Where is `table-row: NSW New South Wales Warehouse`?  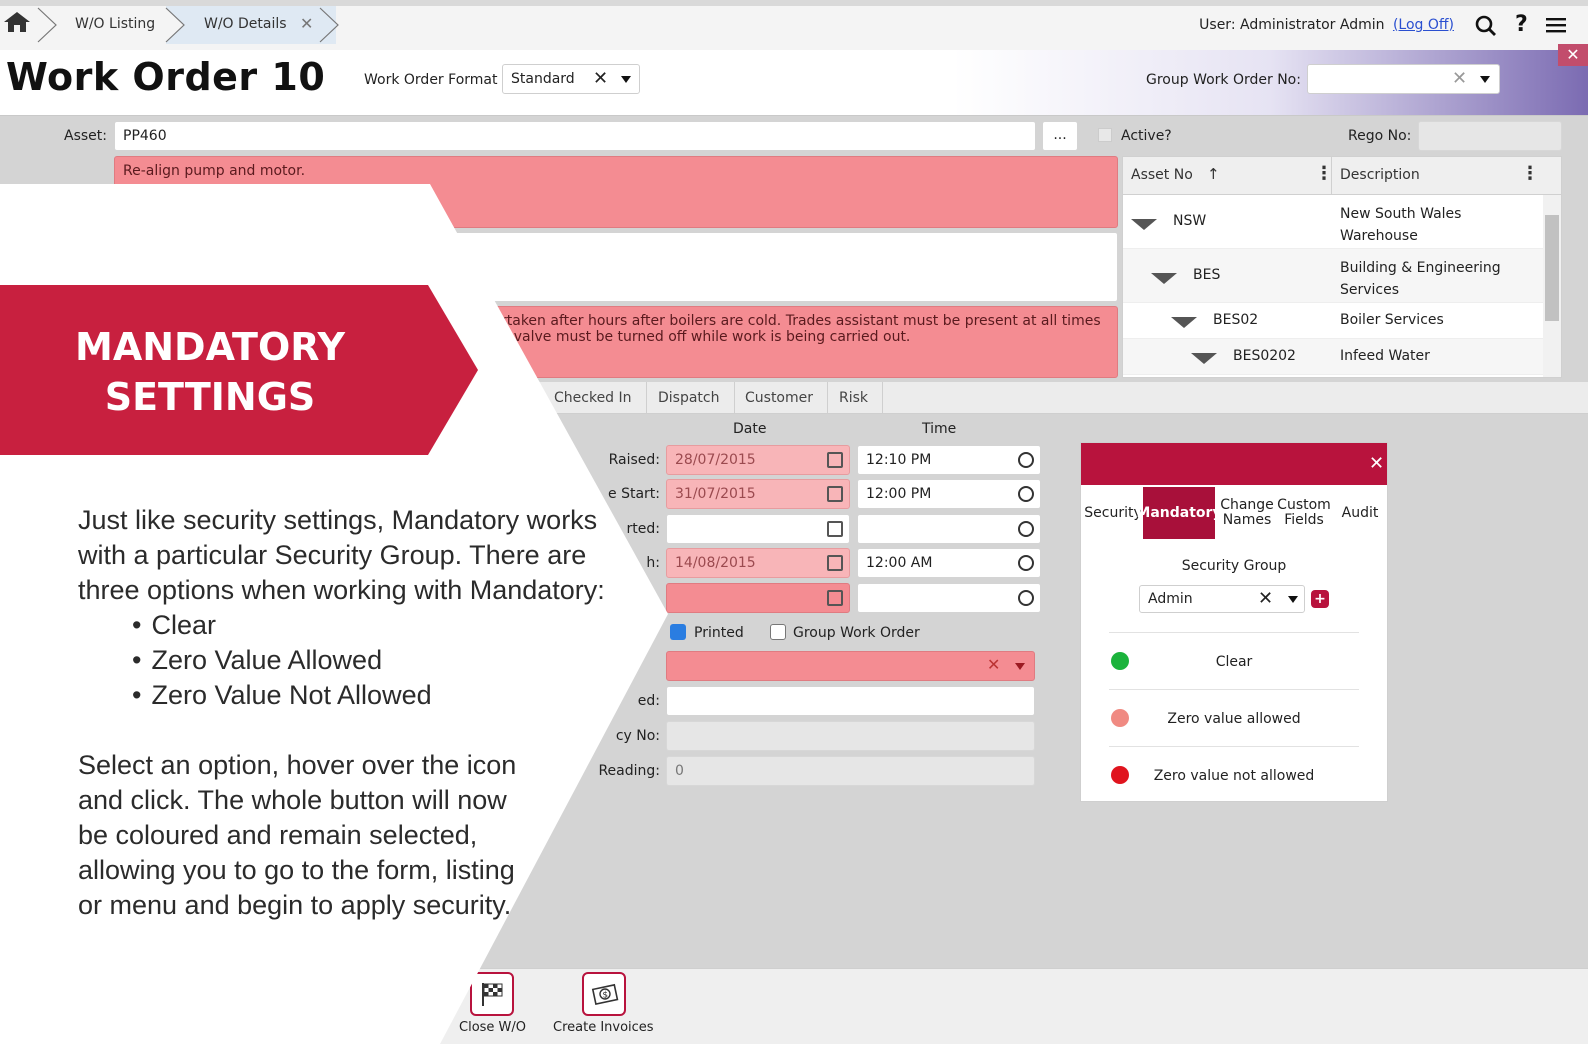 table-row: NSW New South Wales Warehouse is located at coordinates (1333, 222).